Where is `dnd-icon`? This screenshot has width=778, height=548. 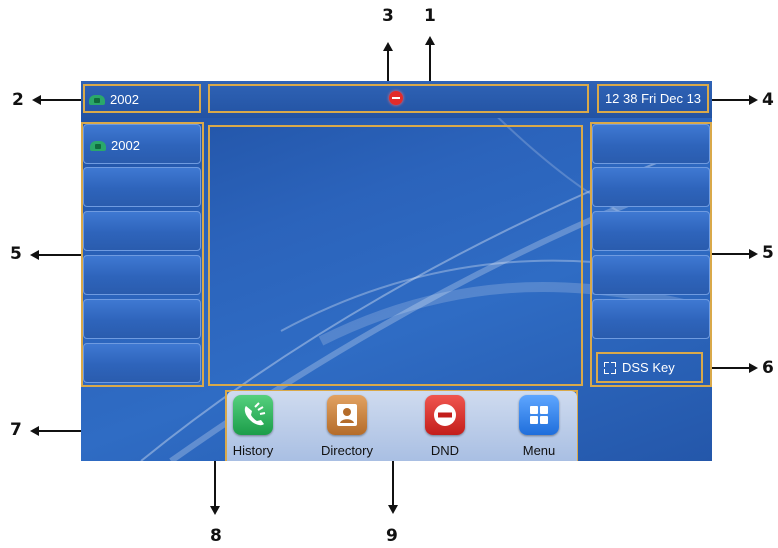 dnd-icon is located at coordinates (445, 415).